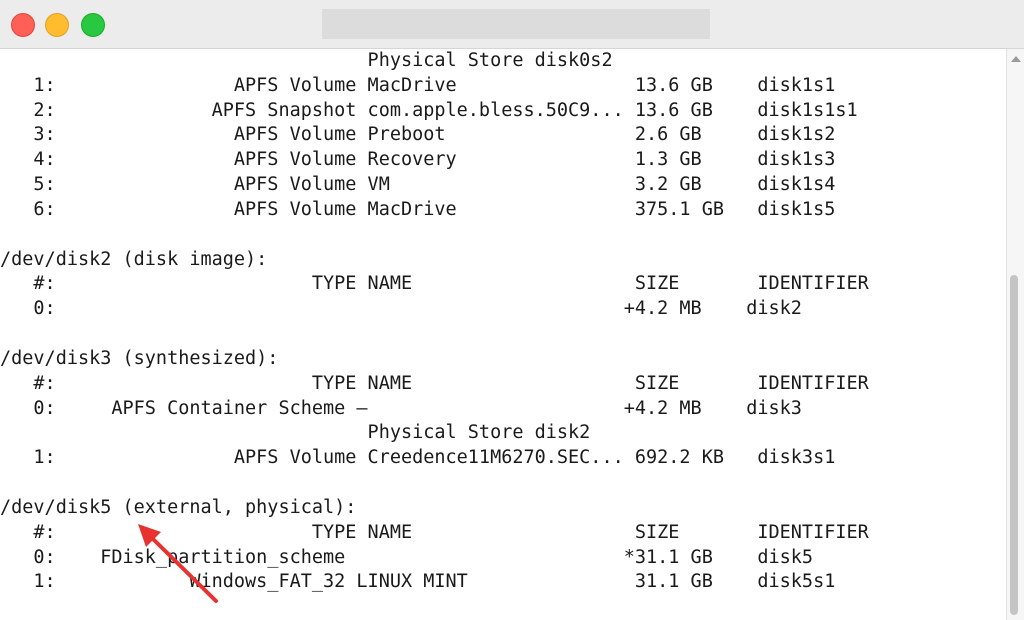  What do you see at coordinates (418, 135) in the screenshot?
I see `terminal-line: 3: APFS Volume Preboot 2.6 GB disk1s2` at bounding box center [418, 135].